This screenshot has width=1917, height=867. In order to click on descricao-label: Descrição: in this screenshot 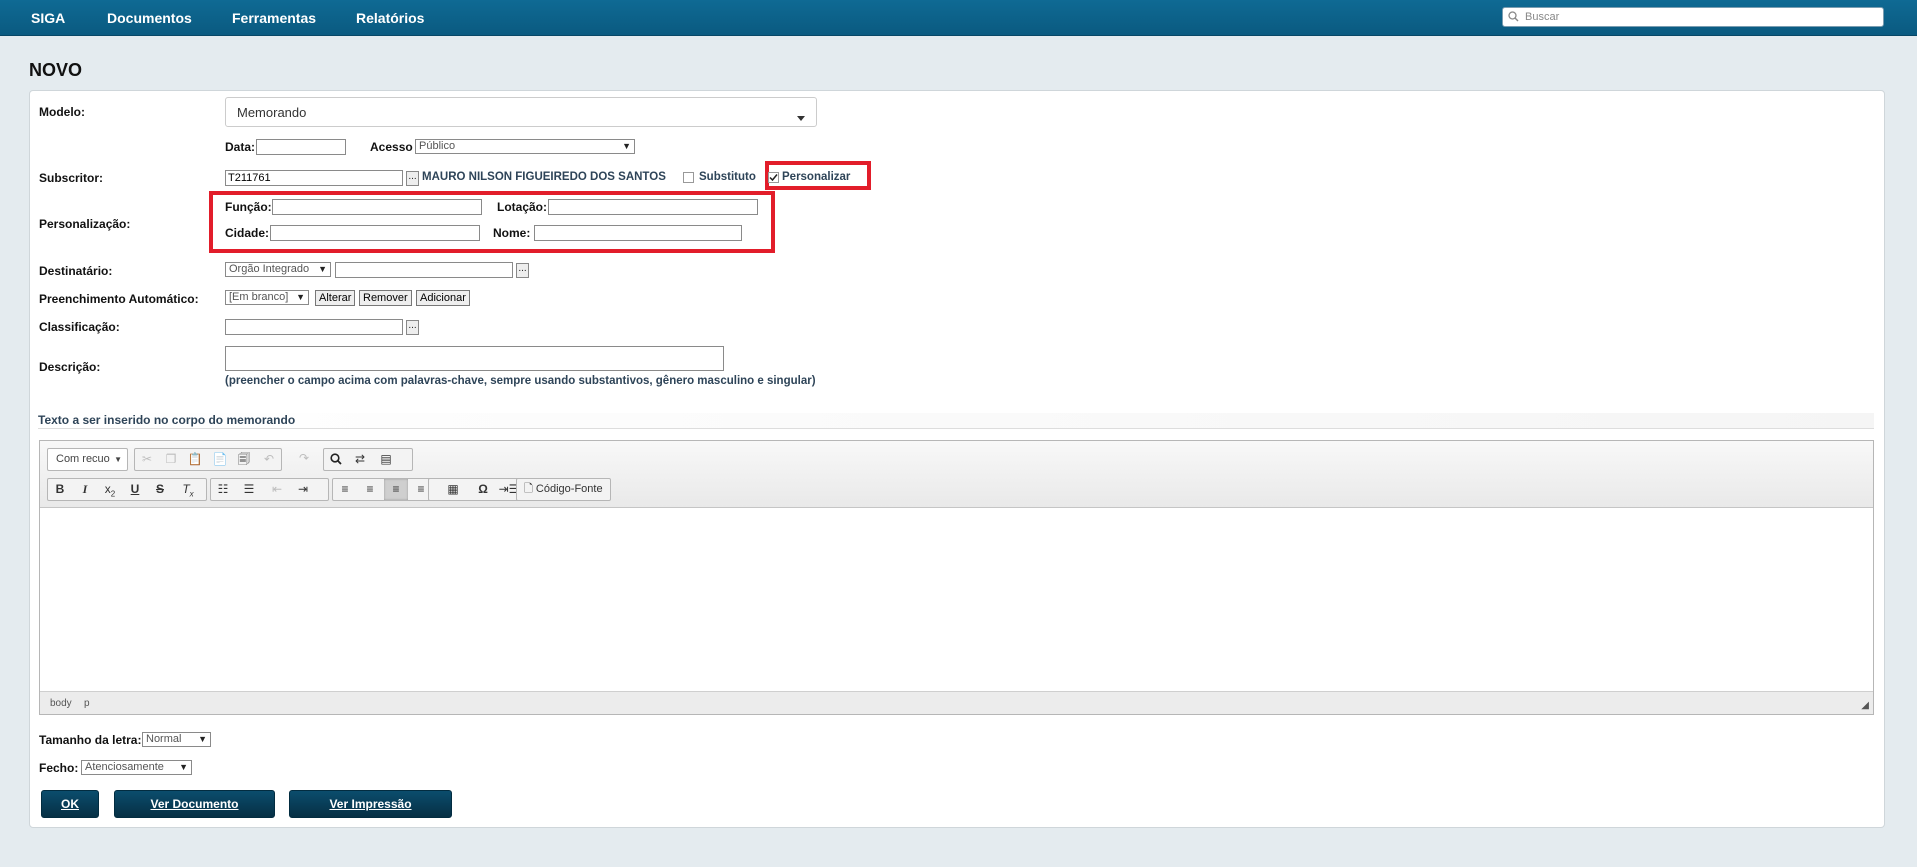, I will do `click(70, 367)`.